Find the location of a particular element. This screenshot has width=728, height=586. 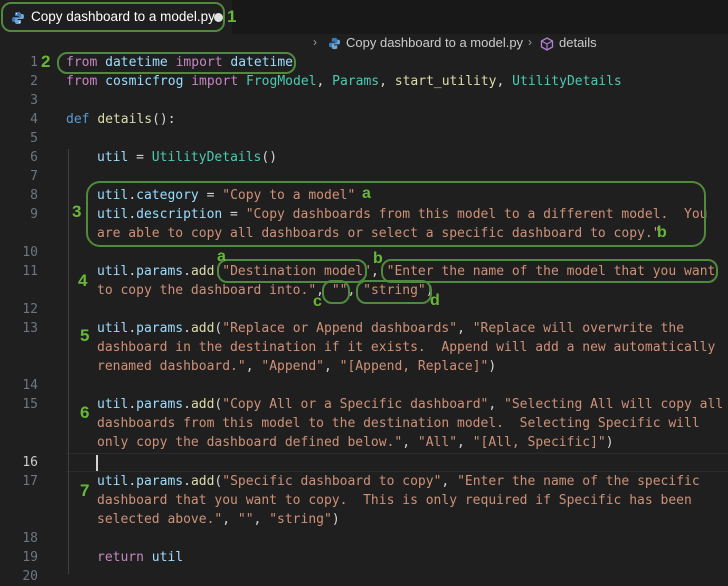

line-number: 12 is located at coordinates (30, 309).